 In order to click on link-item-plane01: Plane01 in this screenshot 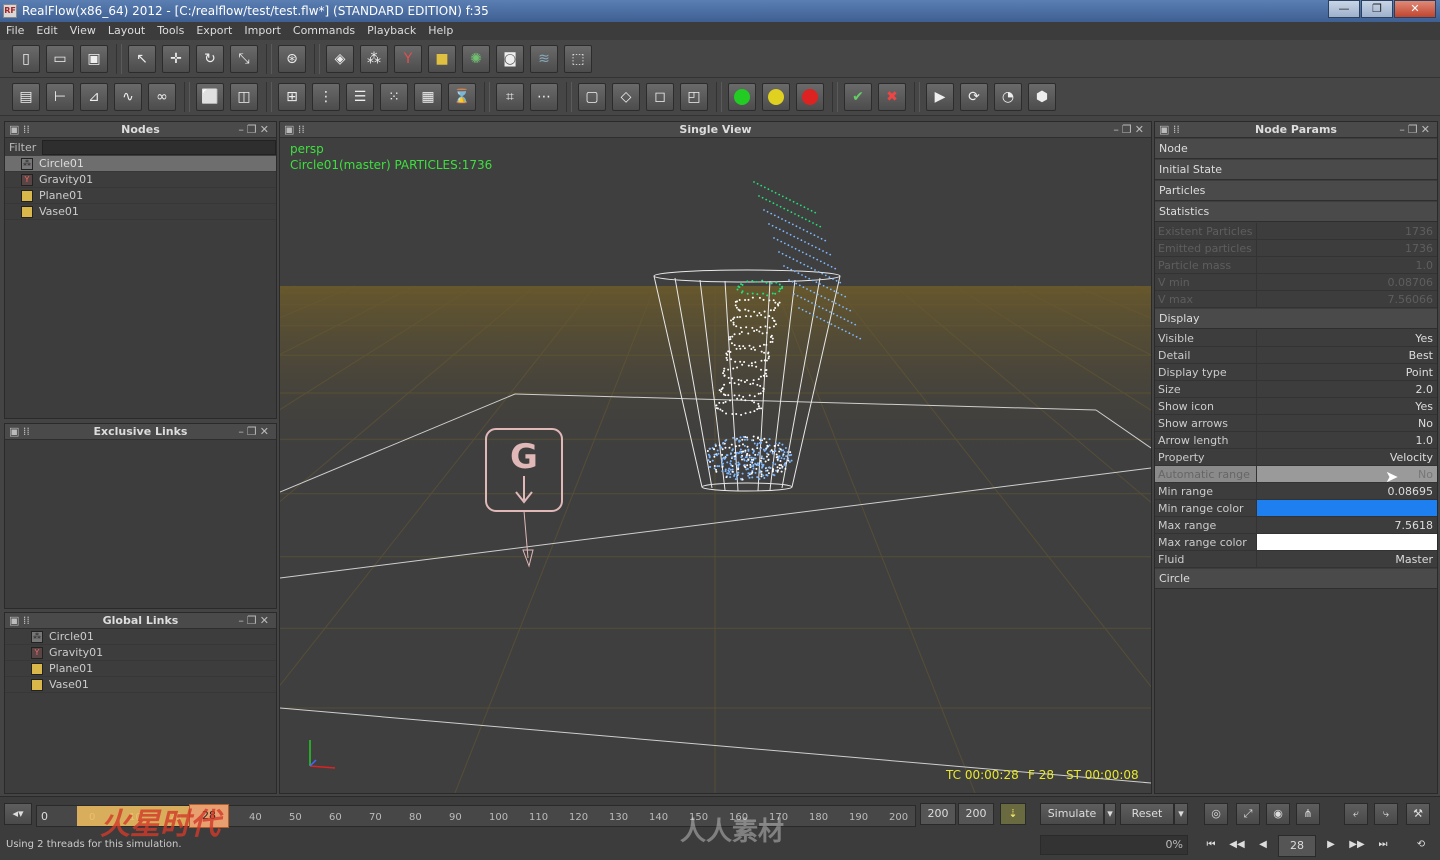, I will do `click(140, 669)`.